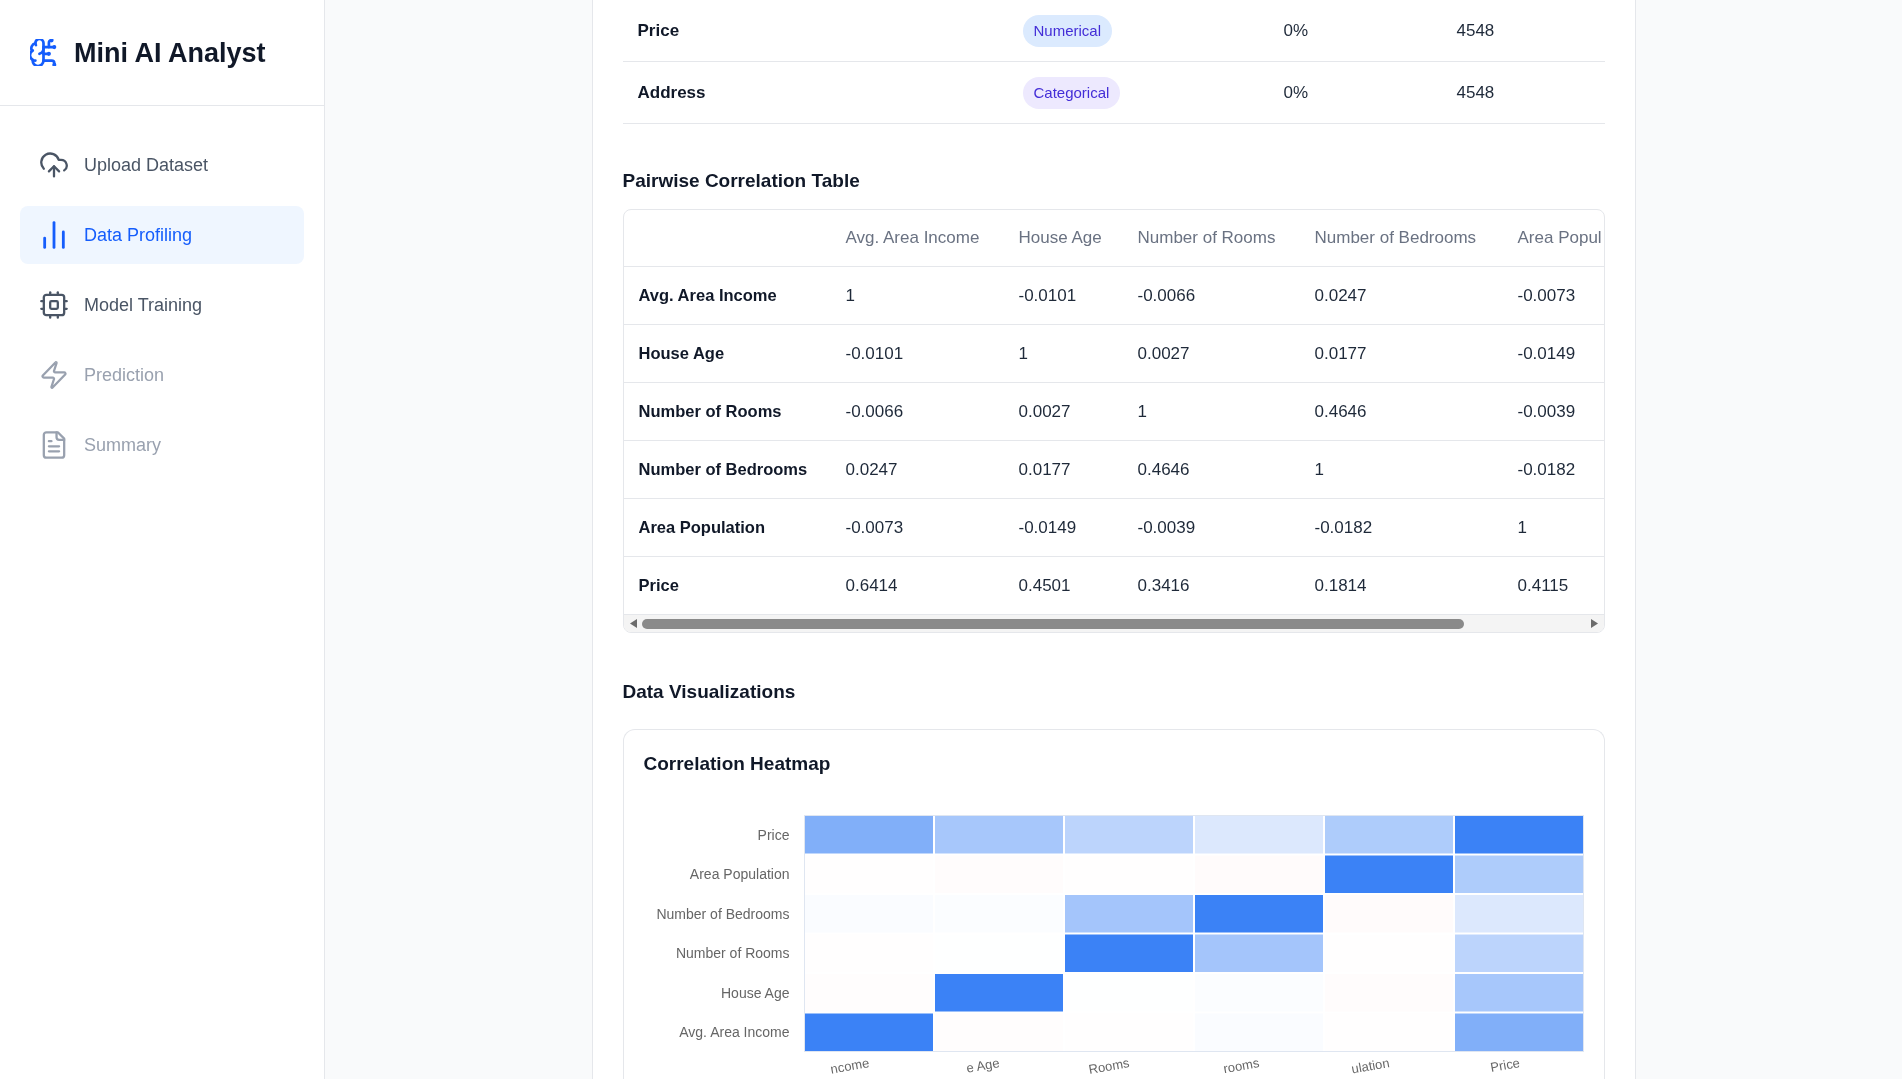 The width and height of the screenshot is (1902, 1079). Describe the element at coordinates (1395, 238) in the screenshot. I see `column-header: Number of Bedrooms` at that location.